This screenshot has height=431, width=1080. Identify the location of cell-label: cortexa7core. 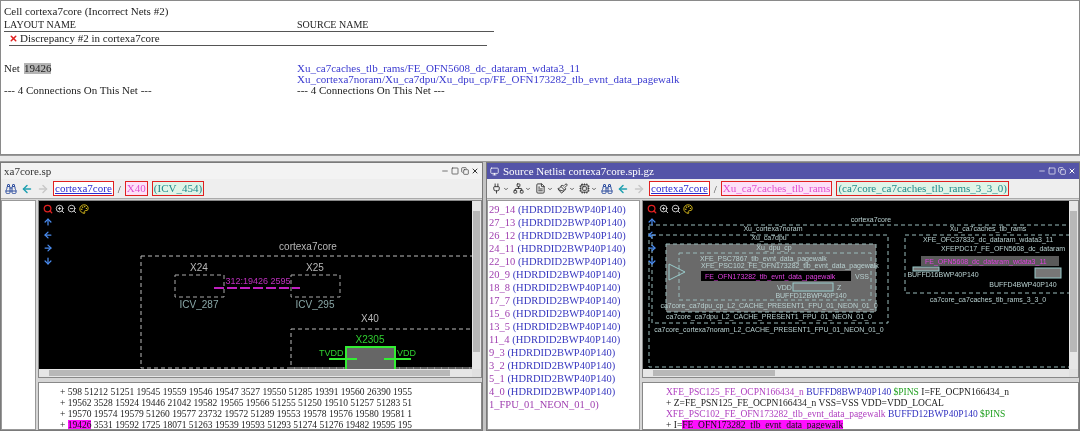
(308, 246).